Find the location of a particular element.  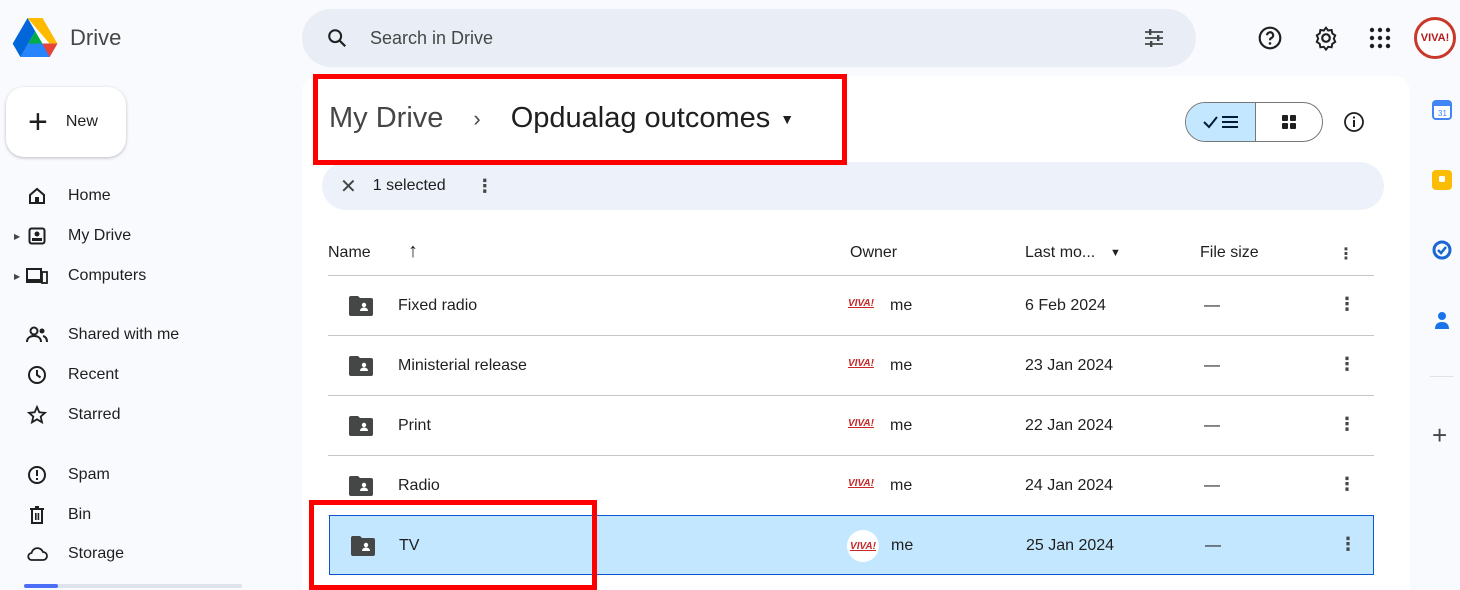

table-row: Radio VIVA! me 24 Jan 2024 — ⋮ is located at coordinates (851, 486).